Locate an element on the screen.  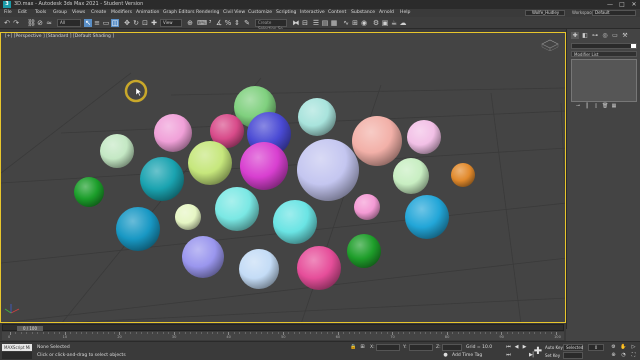
curve-editor-icon: ∿ is located at coordinates (346, 23).